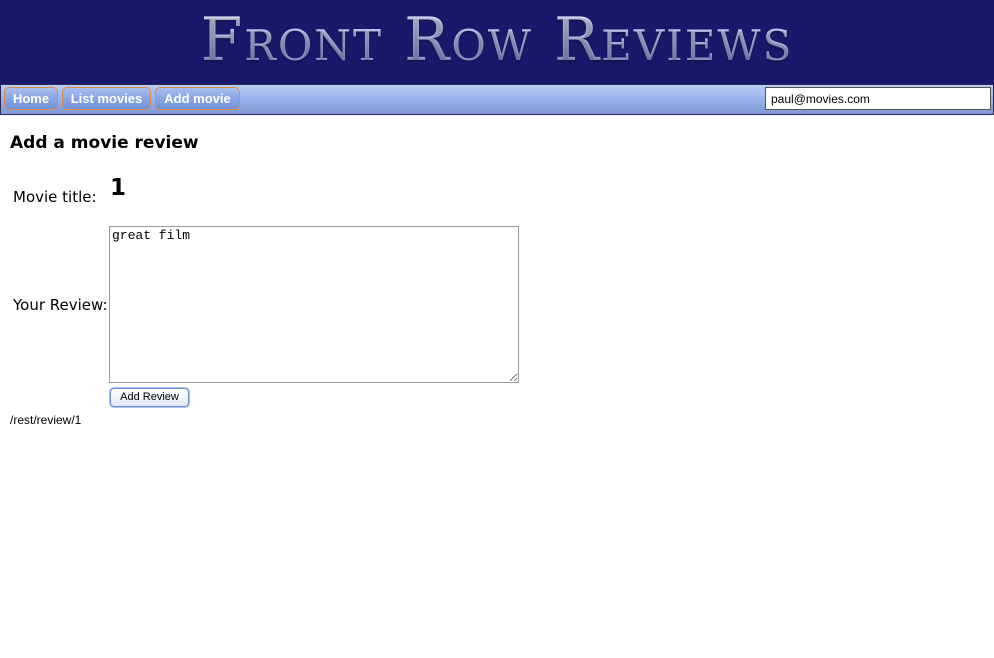 The width and height of the screenshot is (994, 658). Describe the element at coordinates (106, 98) in the screenshot. I see `nav-list-movies-button: List movies` at that location.